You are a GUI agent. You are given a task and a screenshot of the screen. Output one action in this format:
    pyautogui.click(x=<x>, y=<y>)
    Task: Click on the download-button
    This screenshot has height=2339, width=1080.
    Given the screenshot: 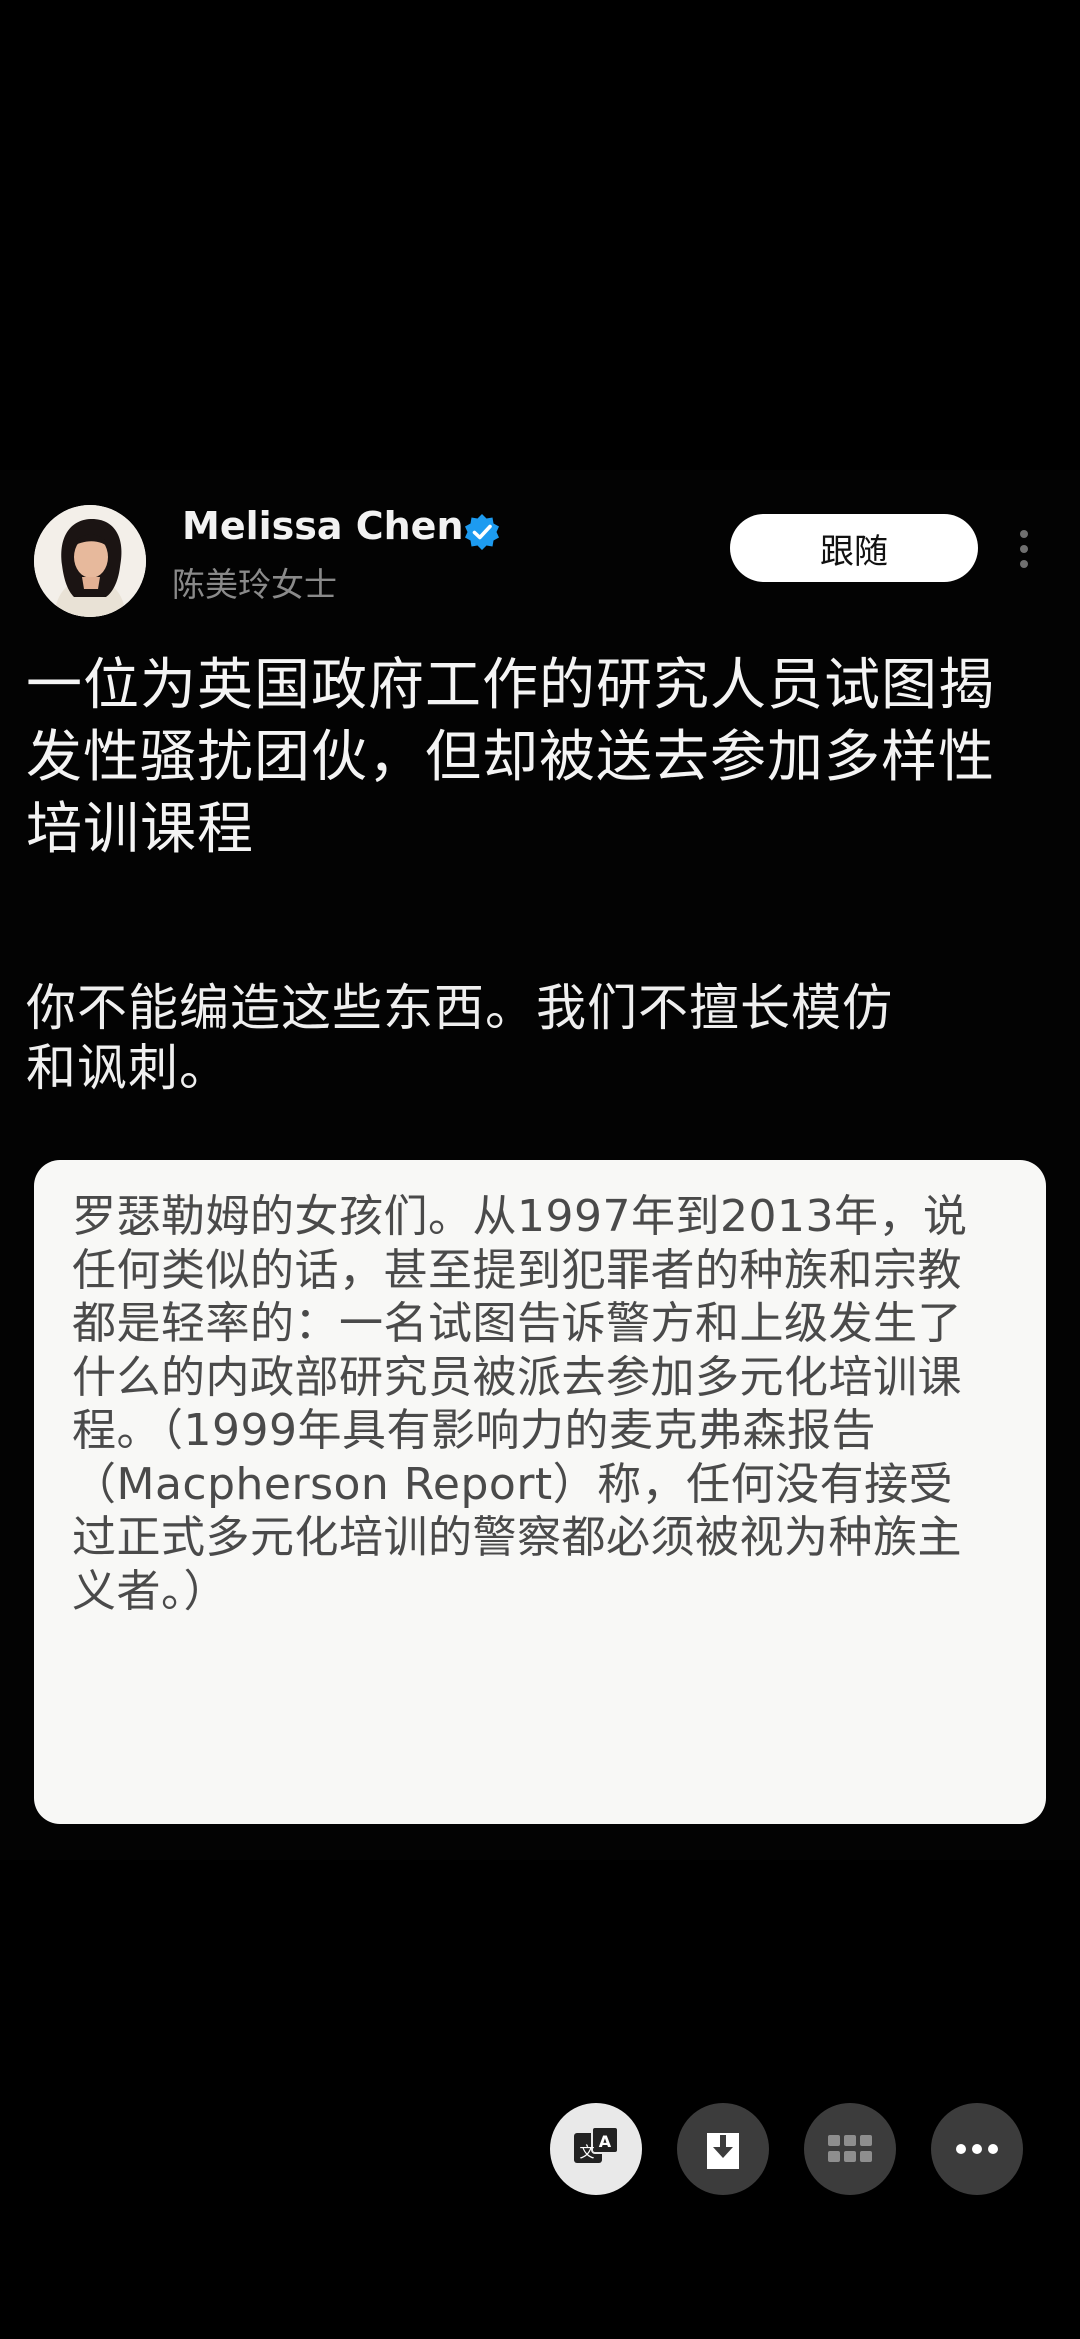 What is the action you would take?
    pyautogui.click(x=723, y=2149)
    